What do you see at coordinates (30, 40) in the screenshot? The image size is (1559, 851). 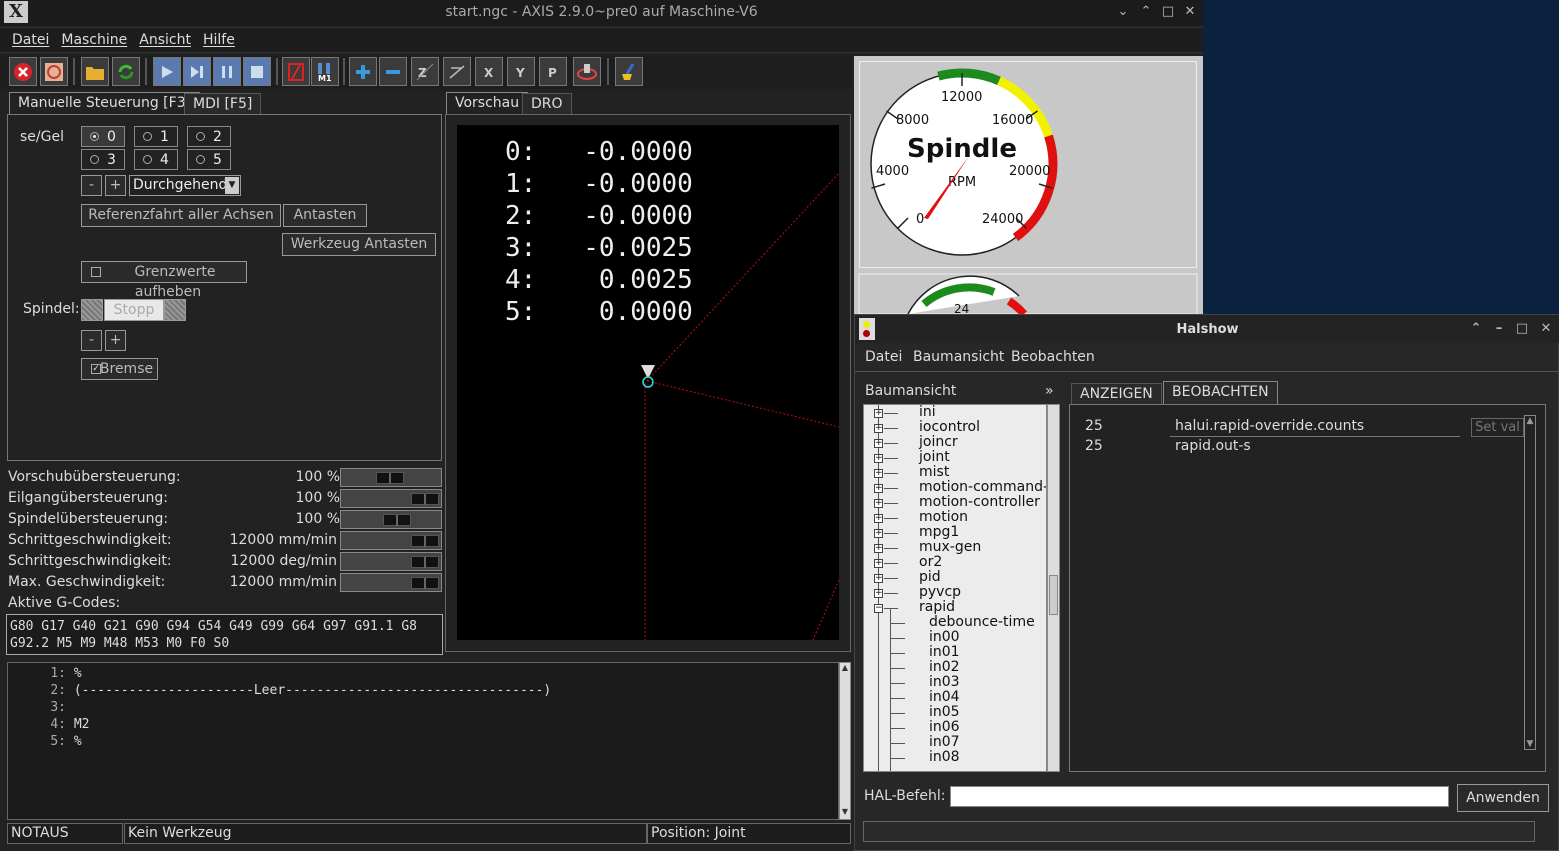 I see `menu-datei: Datei` at bounding box center [30, 40].